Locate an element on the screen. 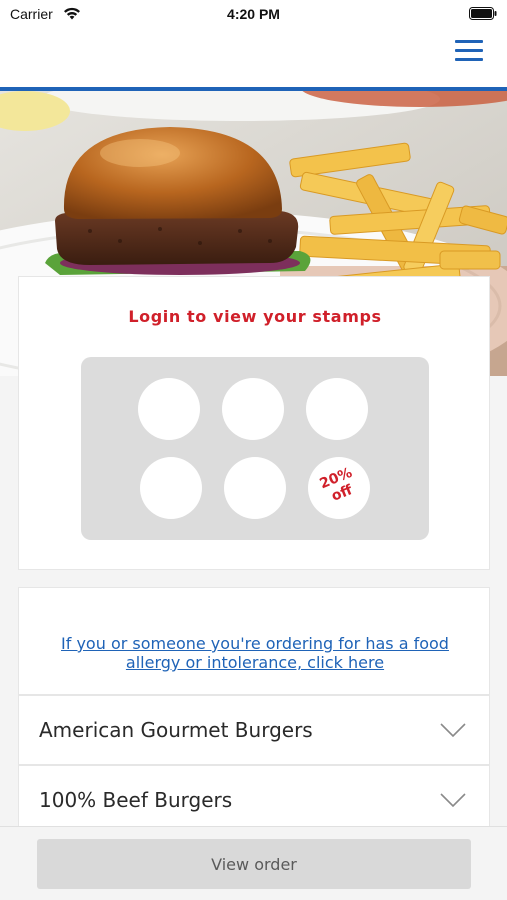 This screenshot has height=900, width=507. battery-icon is located at coordinates (483, 13).